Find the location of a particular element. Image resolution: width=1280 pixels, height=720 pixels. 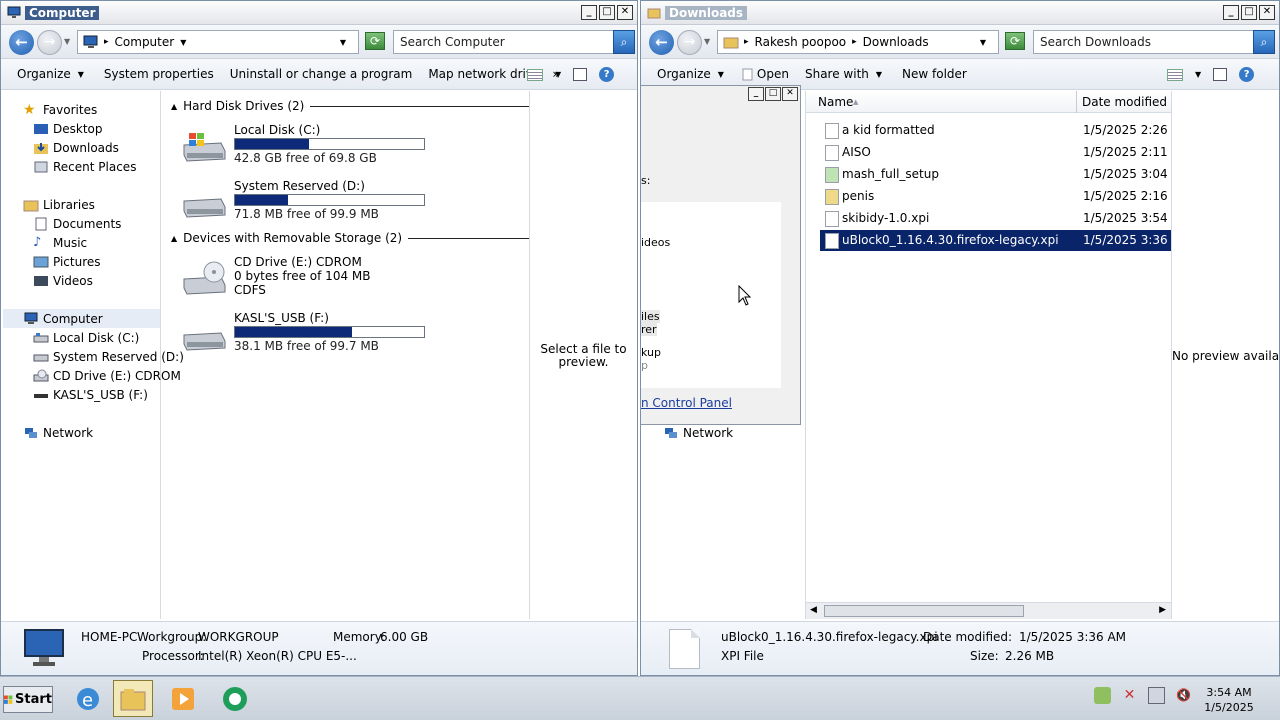

section-hard-disk-drives: ▲ Hard Disk Drives (2) is located at coordinates (359, 106).